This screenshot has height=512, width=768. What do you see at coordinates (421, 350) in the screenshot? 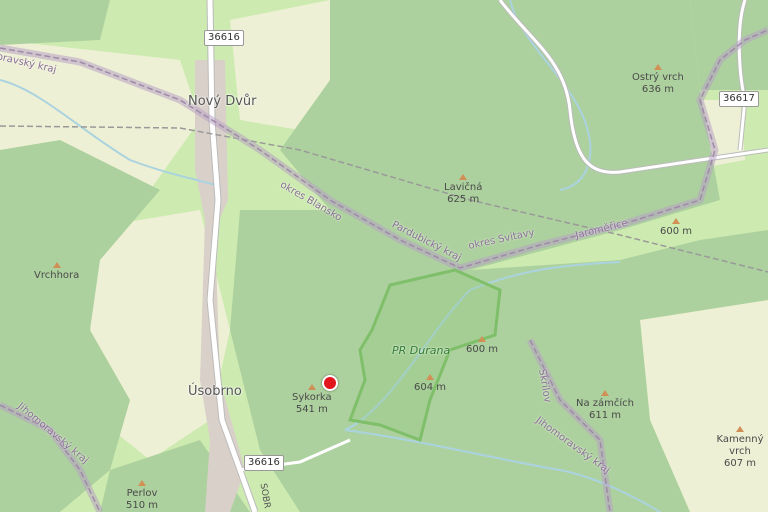
I see `nature-reserve-label: PR Durana` at bounding box center [421, 350].